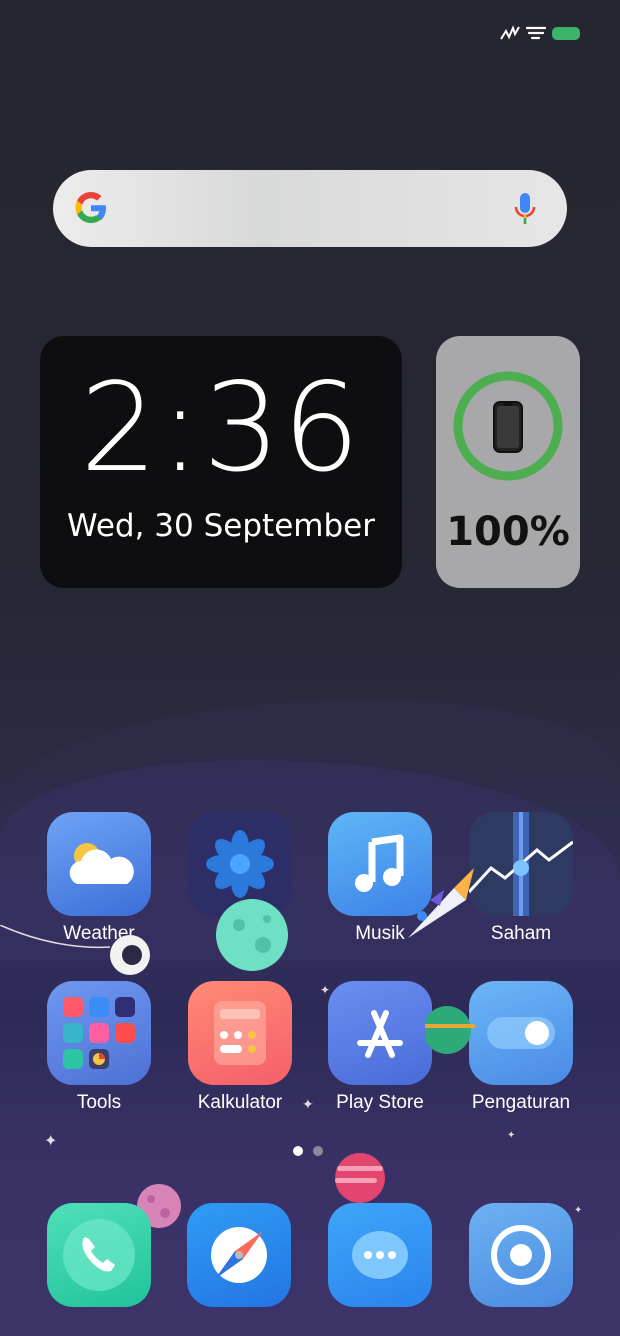 The width and height of the screenshot is (620, 1336). Describe the element at coordinates (510, 33) in the screenshot. I see `signal-icon` at that location.